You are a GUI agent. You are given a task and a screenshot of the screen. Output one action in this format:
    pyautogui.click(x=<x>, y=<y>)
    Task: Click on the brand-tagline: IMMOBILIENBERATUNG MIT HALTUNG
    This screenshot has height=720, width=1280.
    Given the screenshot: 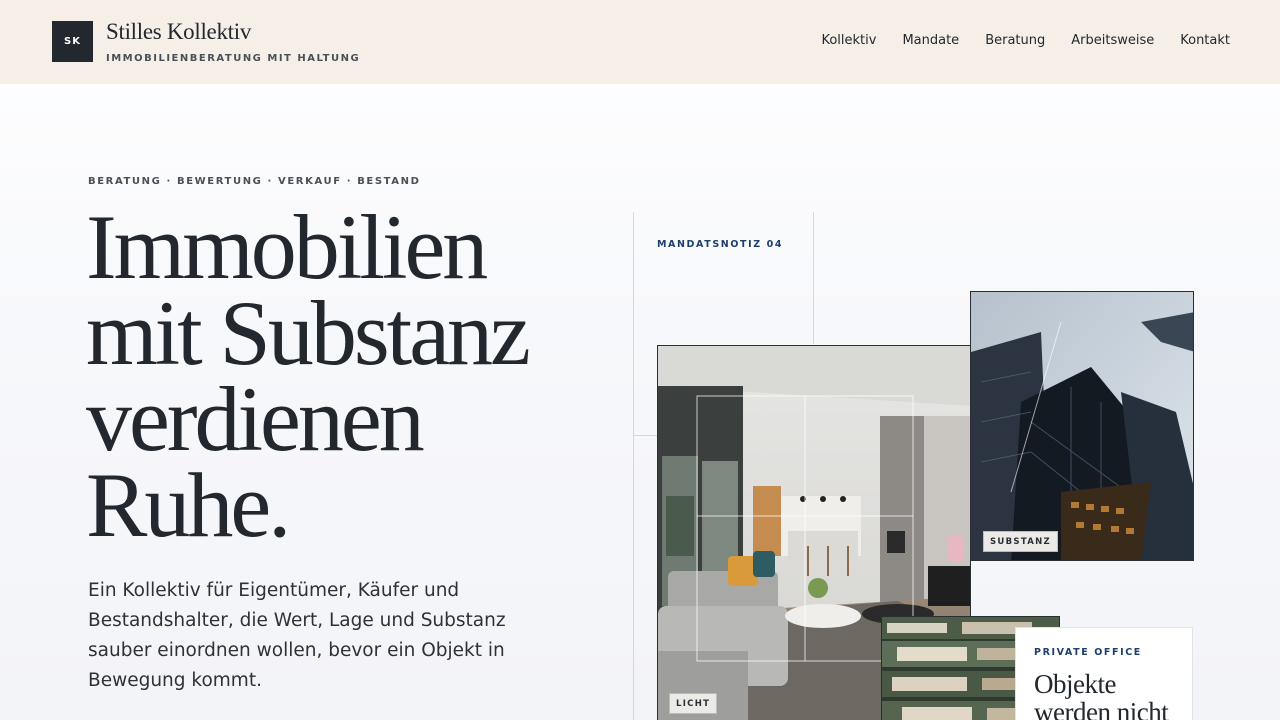 What is the action you would take?
    pyautogui.click(x=233, y=58)
    